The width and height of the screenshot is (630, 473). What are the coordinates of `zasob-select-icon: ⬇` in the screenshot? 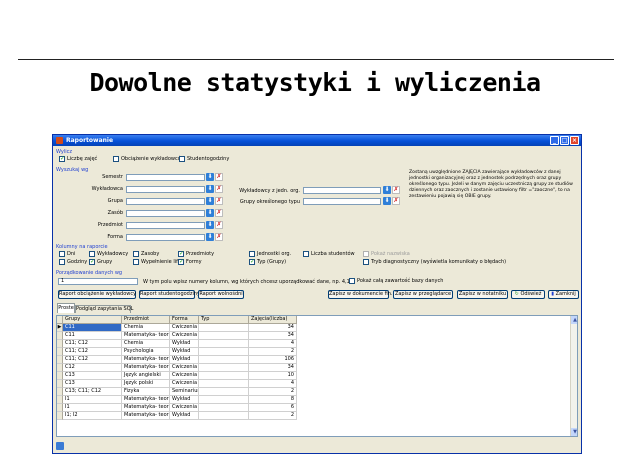 It's located at (210, 213).